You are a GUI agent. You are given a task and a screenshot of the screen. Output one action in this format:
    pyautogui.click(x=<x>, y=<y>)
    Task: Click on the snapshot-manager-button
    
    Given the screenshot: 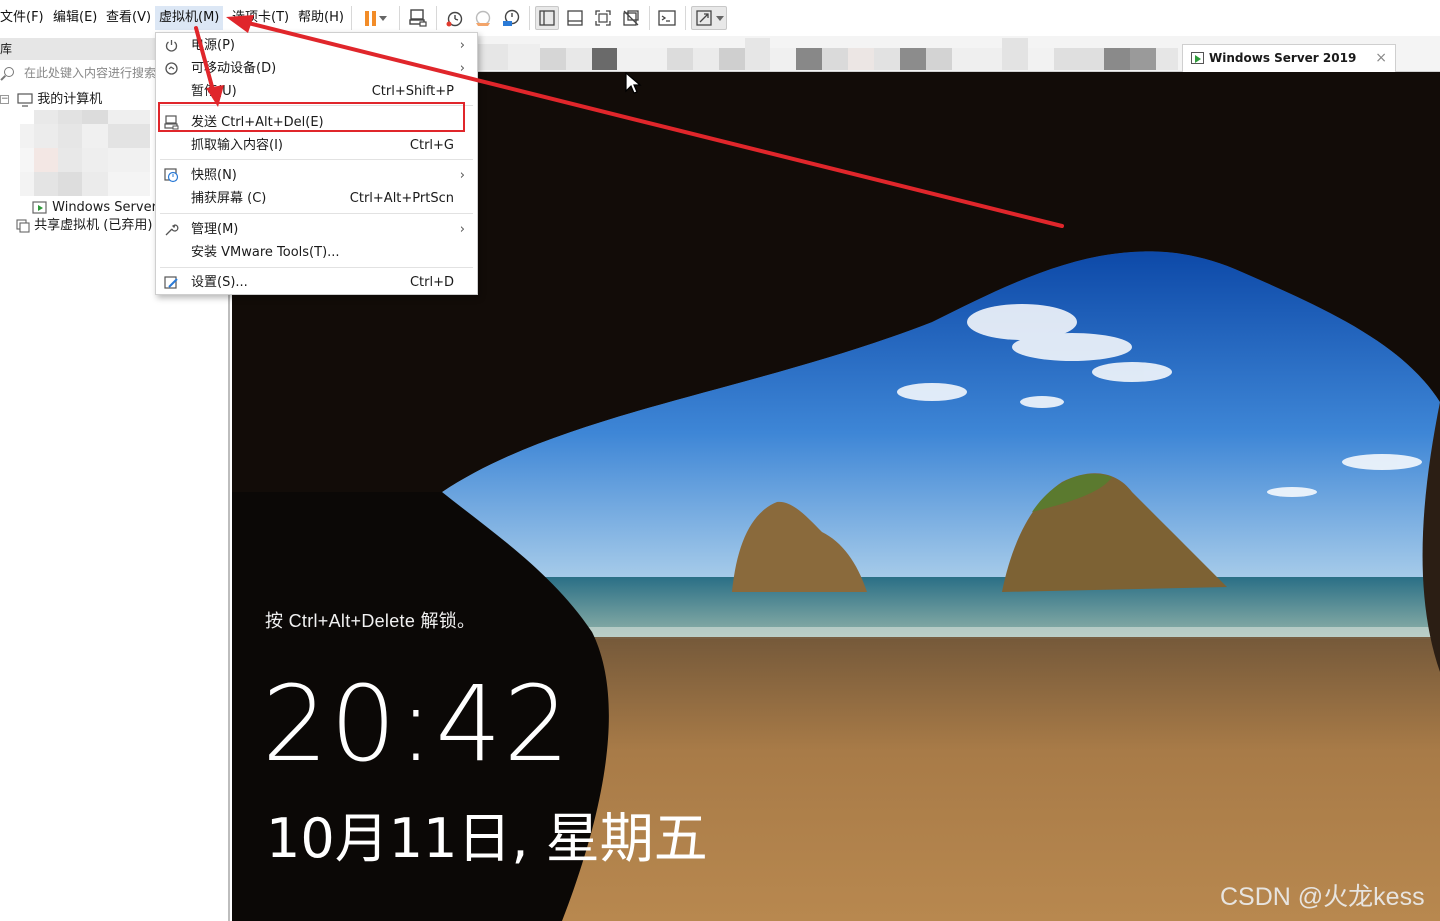 What is the action you would take?
    pyautogui.click(x=511, y=18)
    